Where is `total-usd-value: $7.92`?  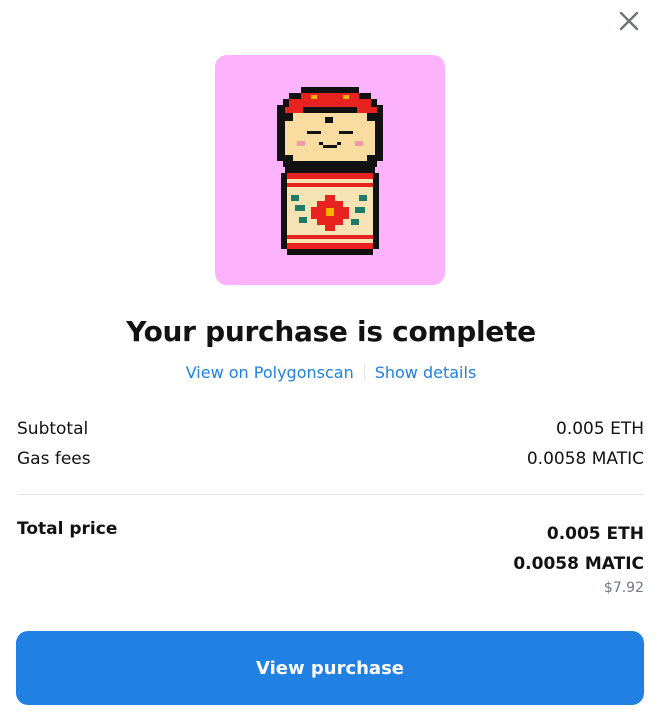 total-usd-value: $7.92 is located at coordinates (623, 588).